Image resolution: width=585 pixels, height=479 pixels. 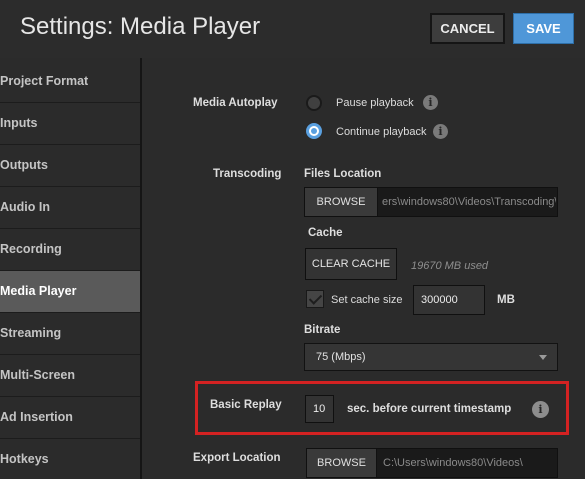 I want to click on pause-playback-radio, so click(x=314, y=103).